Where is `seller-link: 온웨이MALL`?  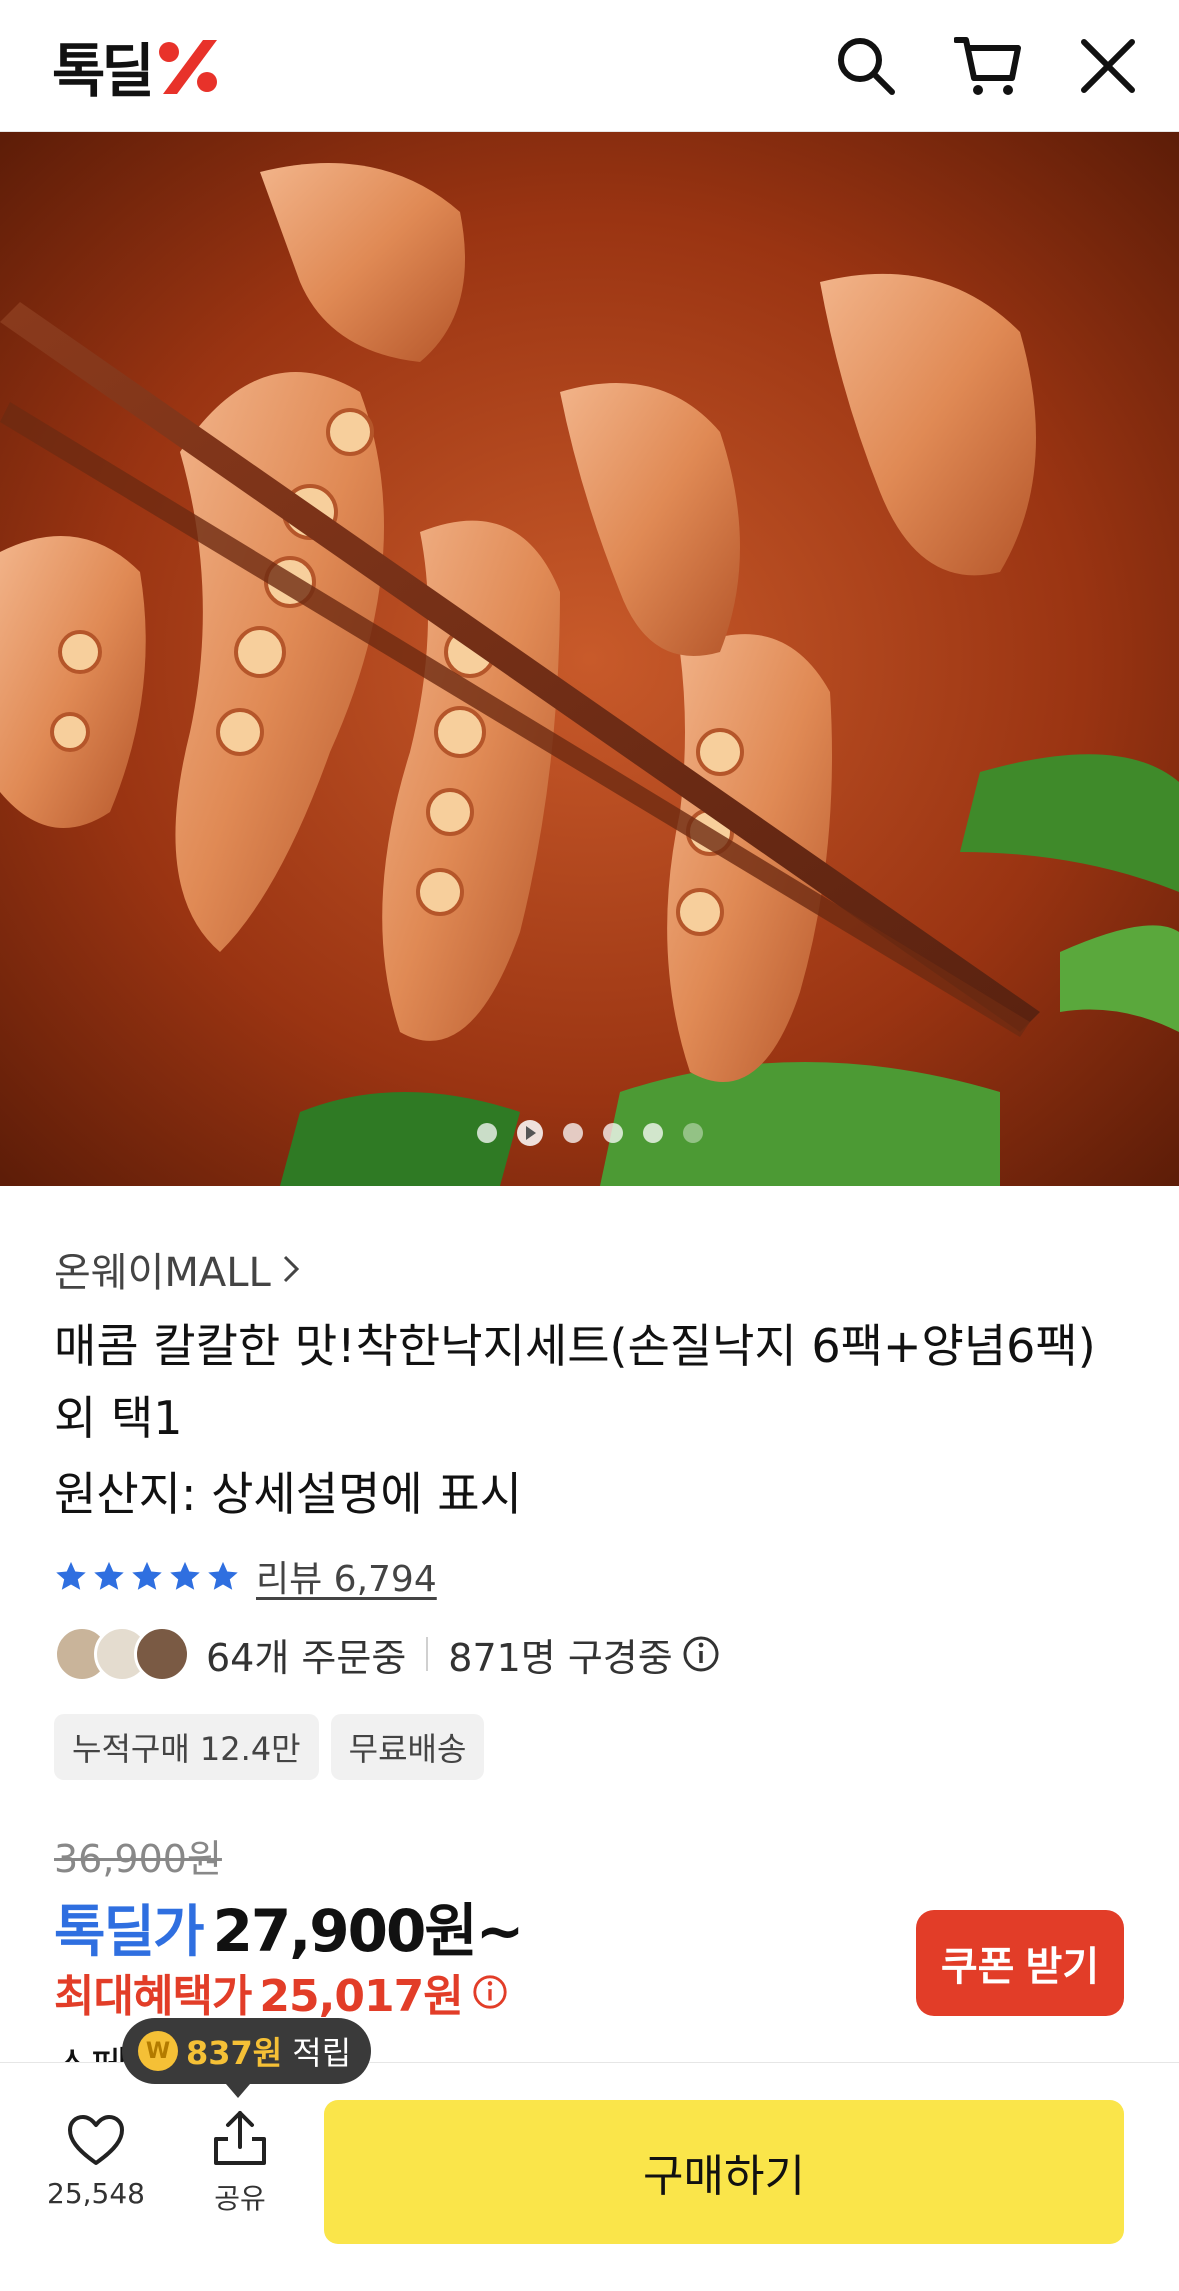 seller-link: 온웨이MALL is located at coordinates (177, 1269).